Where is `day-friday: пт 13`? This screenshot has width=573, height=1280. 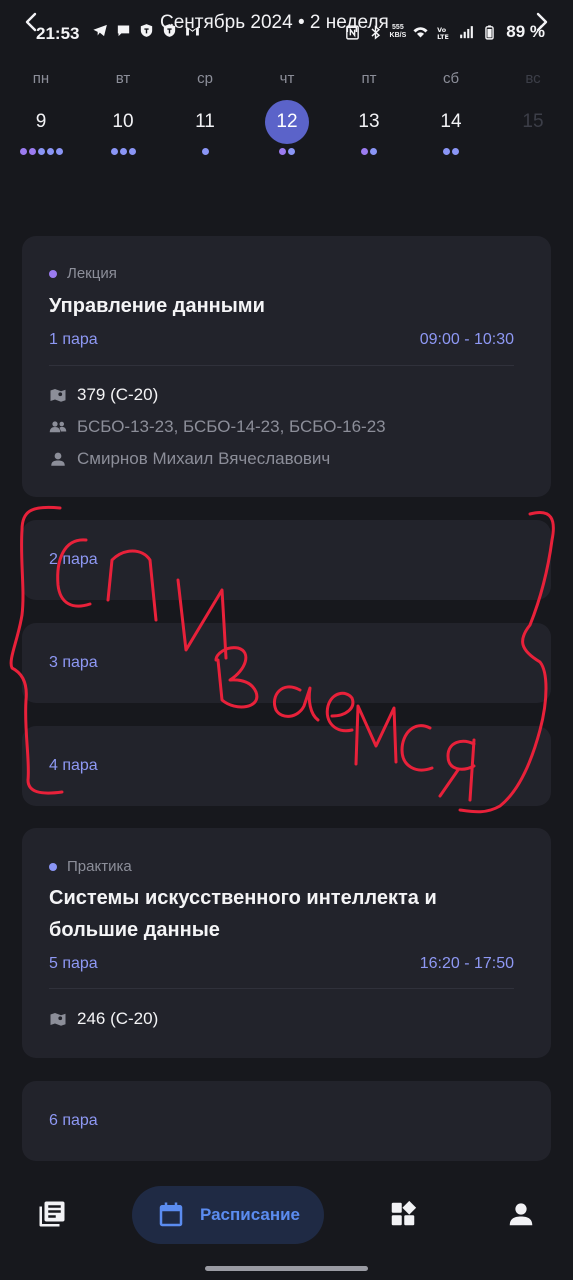
day-friday: пт 13 is located at coordinates (369, 113).